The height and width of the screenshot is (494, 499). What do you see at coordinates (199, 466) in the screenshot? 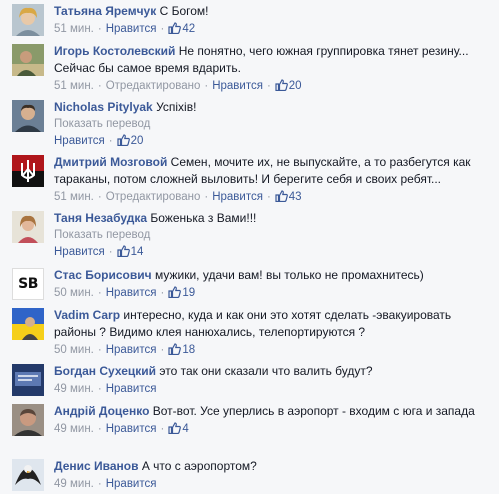
I see `comment-text: А что с аэропортом?` at bounding box center [199, 466].